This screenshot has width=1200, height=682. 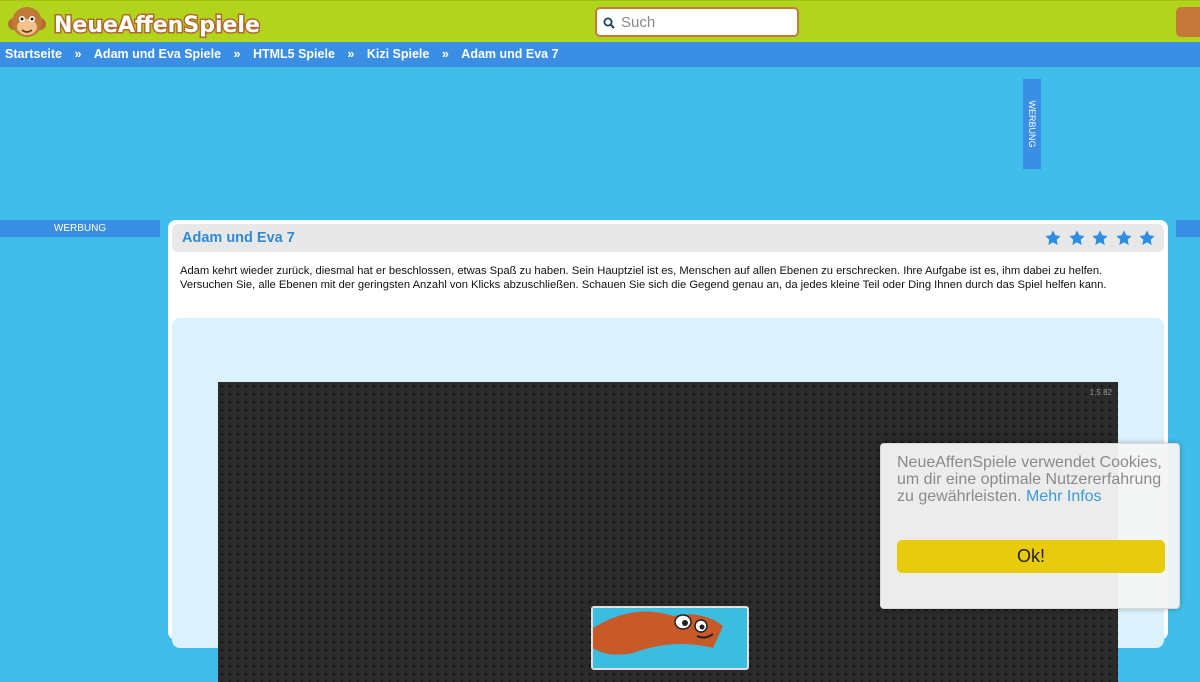 I want to click on ad-label-left: WERBUNG, so click(x=80, y=228).